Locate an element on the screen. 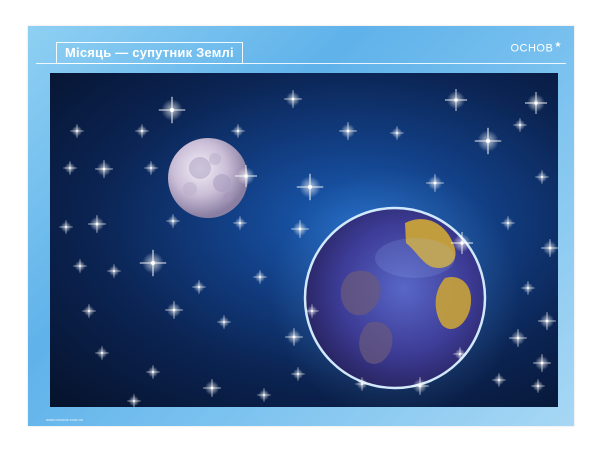  footer-url: www.osnova.com.ua is located at coordinates (64, 419).